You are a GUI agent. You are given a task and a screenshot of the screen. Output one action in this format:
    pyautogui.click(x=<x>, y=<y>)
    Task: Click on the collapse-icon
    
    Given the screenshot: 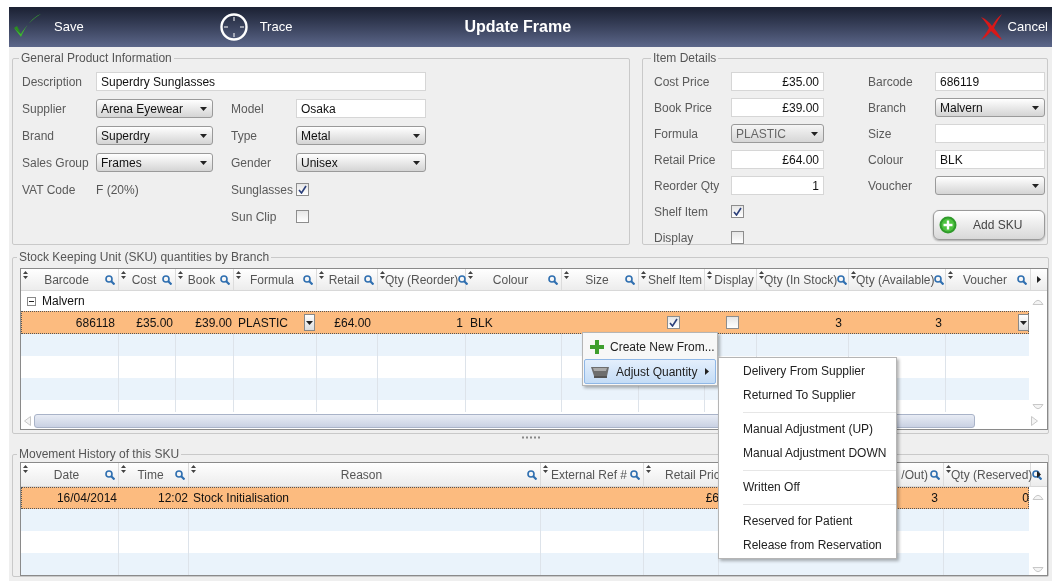 What is the action you would take?
    pyautogui.click(x=31, y=301)
    